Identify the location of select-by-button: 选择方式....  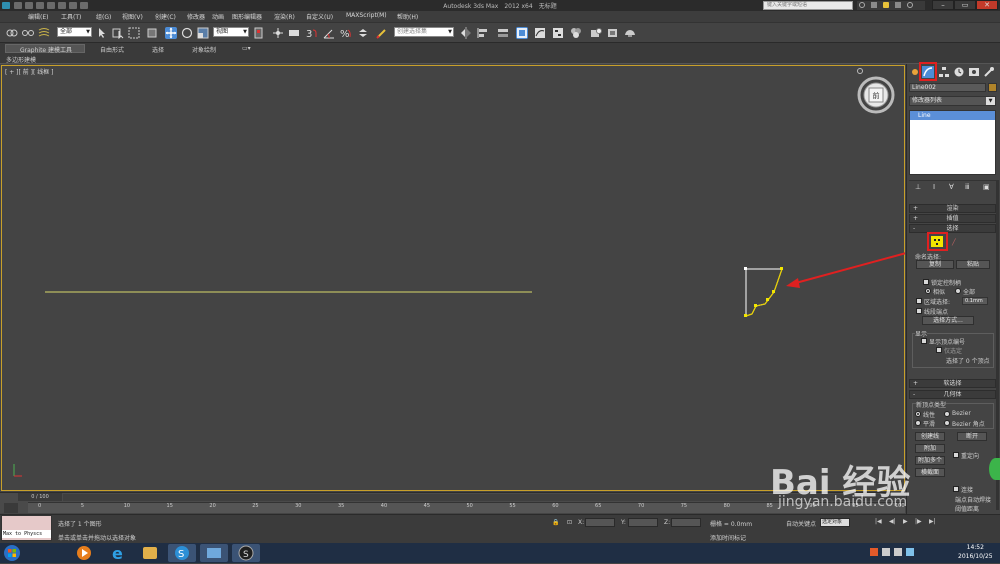
(948, 320).